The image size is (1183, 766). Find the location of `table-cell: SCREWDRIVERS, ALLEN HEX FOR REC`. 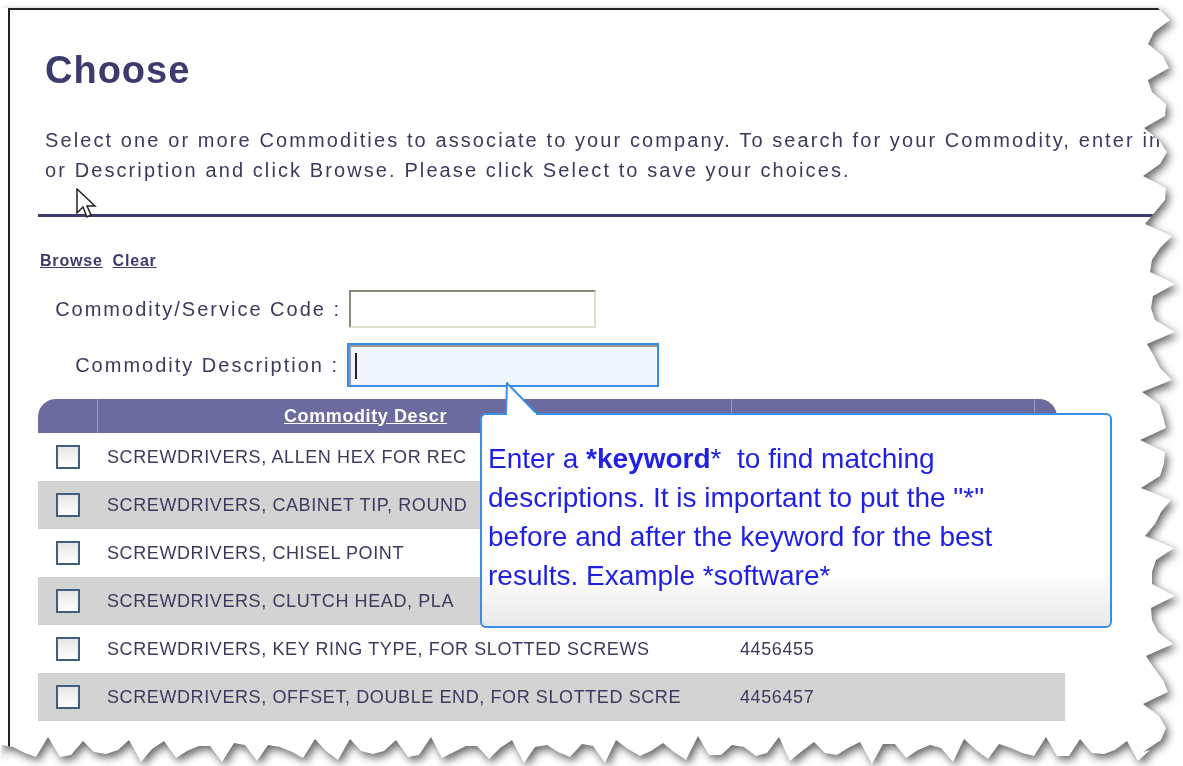

table-cell: SCREWDRIVERS, ALLEN HEX FOR REC is located at coordinates (287, 456).